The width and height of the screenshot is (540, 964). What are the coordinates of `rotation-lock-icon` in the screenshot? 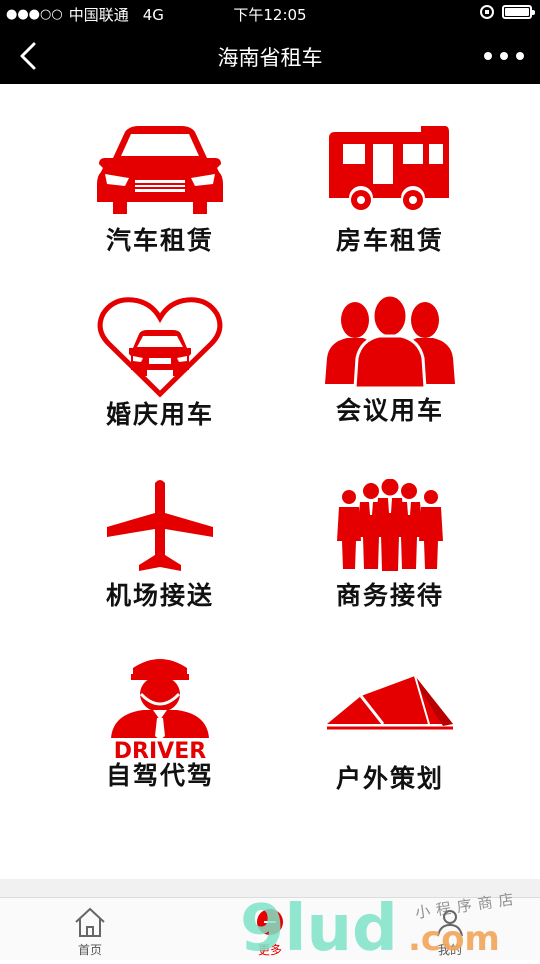 It's located at (487, 12).